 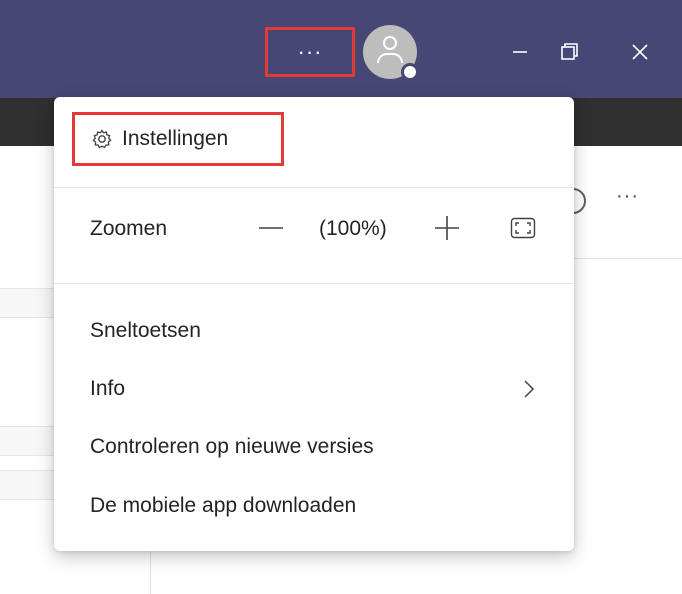 I want to click on menu-item-label: De mobiele app downloaden, so click(x=223, y=505).